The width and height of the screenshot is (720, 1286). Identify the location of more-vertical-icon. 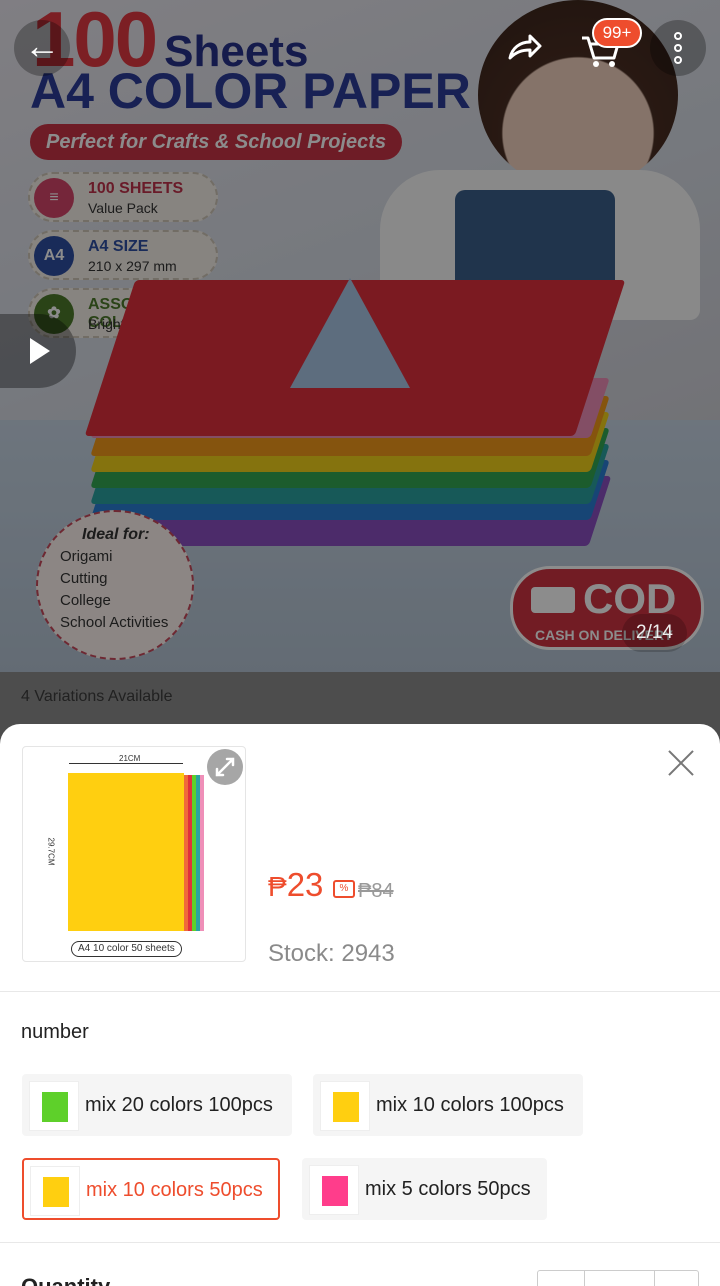
(678, 48).